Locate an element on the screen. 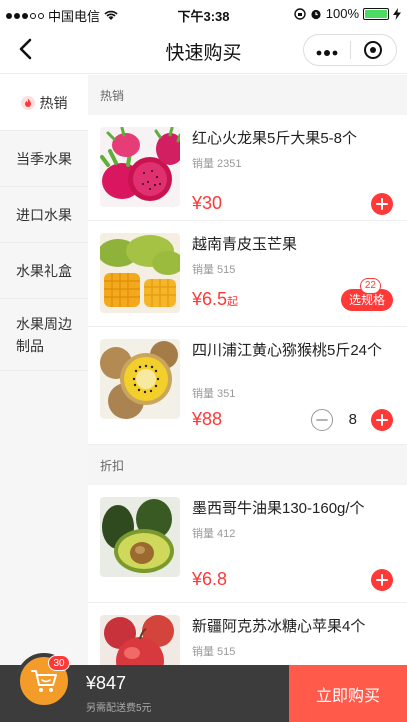  minus-icon is located at coordinates (322, 420).